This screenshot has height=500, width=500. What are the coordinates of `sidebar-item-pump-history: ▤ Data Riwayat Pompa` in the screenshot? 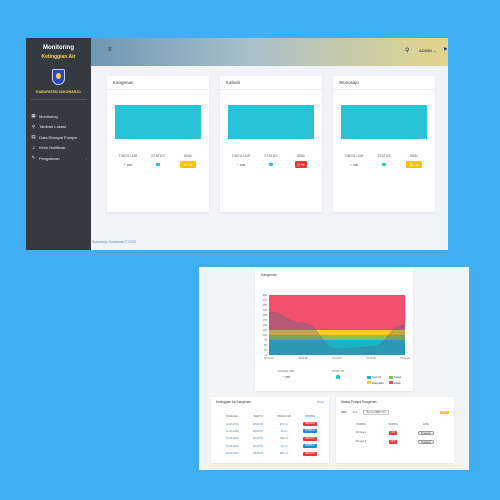 It's located at (60, 137).